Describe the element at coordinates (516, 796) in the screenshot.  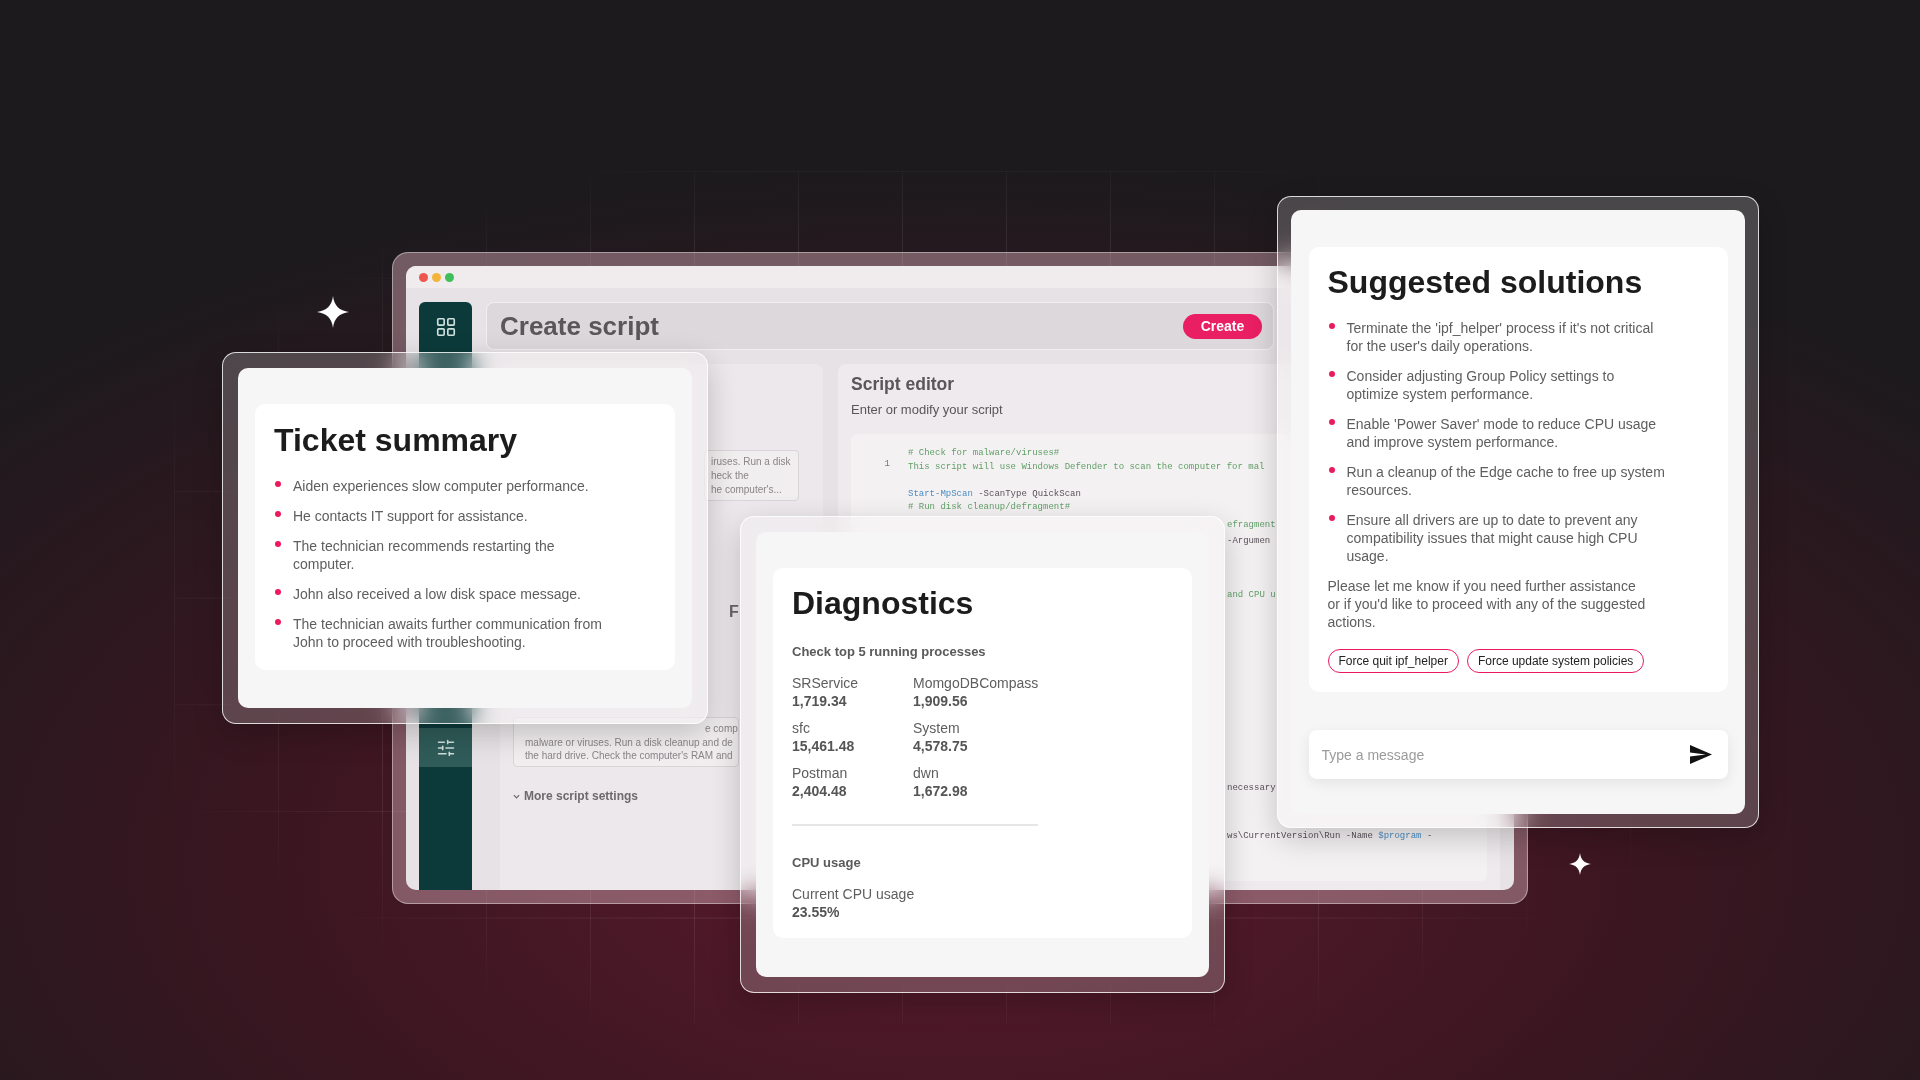
I see `caret-icon` at that location.